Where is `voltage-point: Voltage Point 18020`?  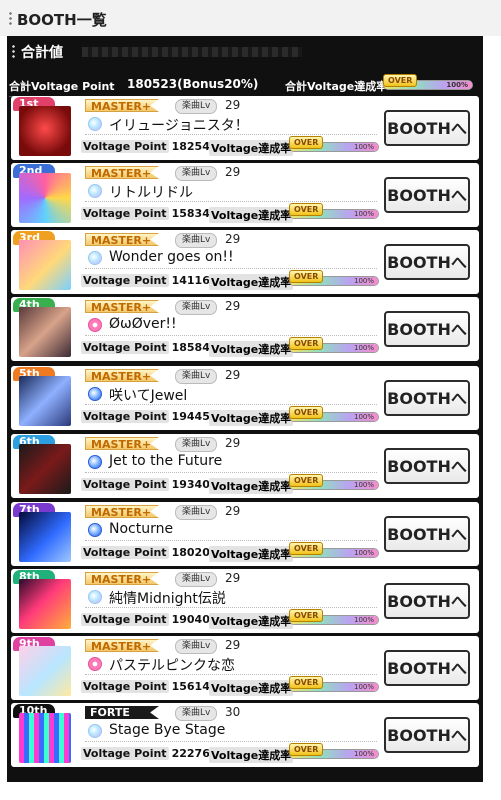
voltage-point: Voltage Point 18020 is located at coordinates (145, 552).